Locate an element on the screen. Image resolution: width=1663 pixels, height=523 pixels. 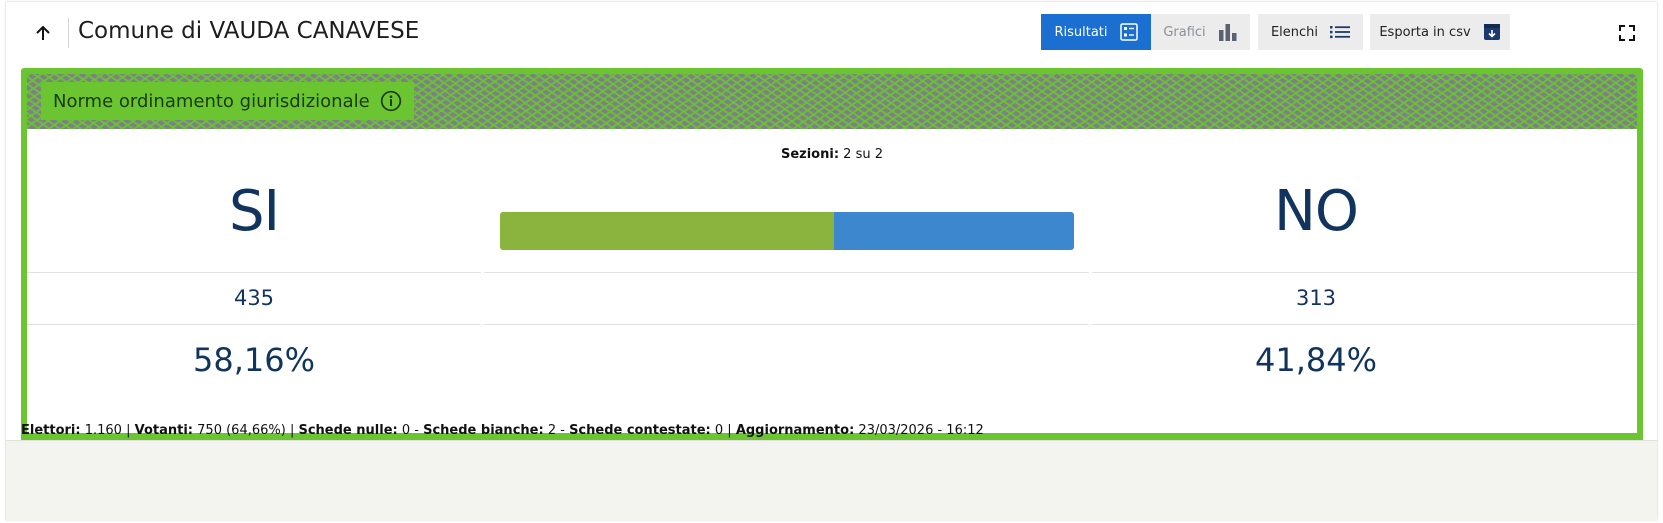
risultati-label: Risultati is located at coordinates (1081, 32).